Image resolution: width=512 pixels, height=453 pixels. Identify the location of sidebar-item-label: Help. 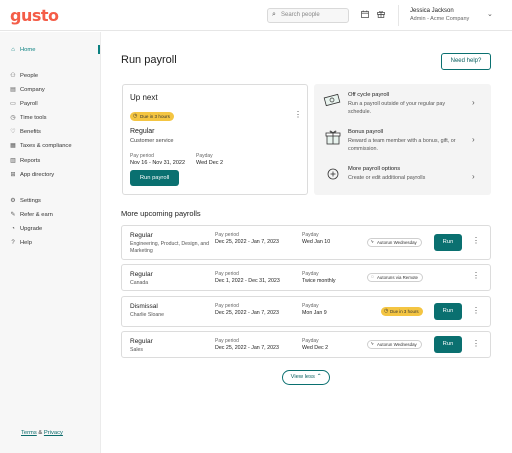
(26, 243).